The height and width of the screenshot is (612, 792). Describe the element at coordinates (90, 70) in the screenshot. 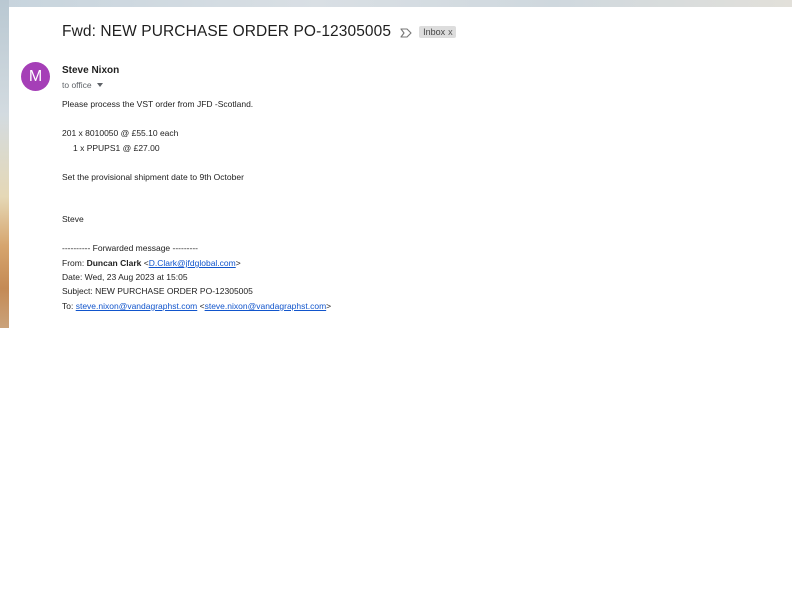

I see `sender-name: Steve Nixon` at that location.